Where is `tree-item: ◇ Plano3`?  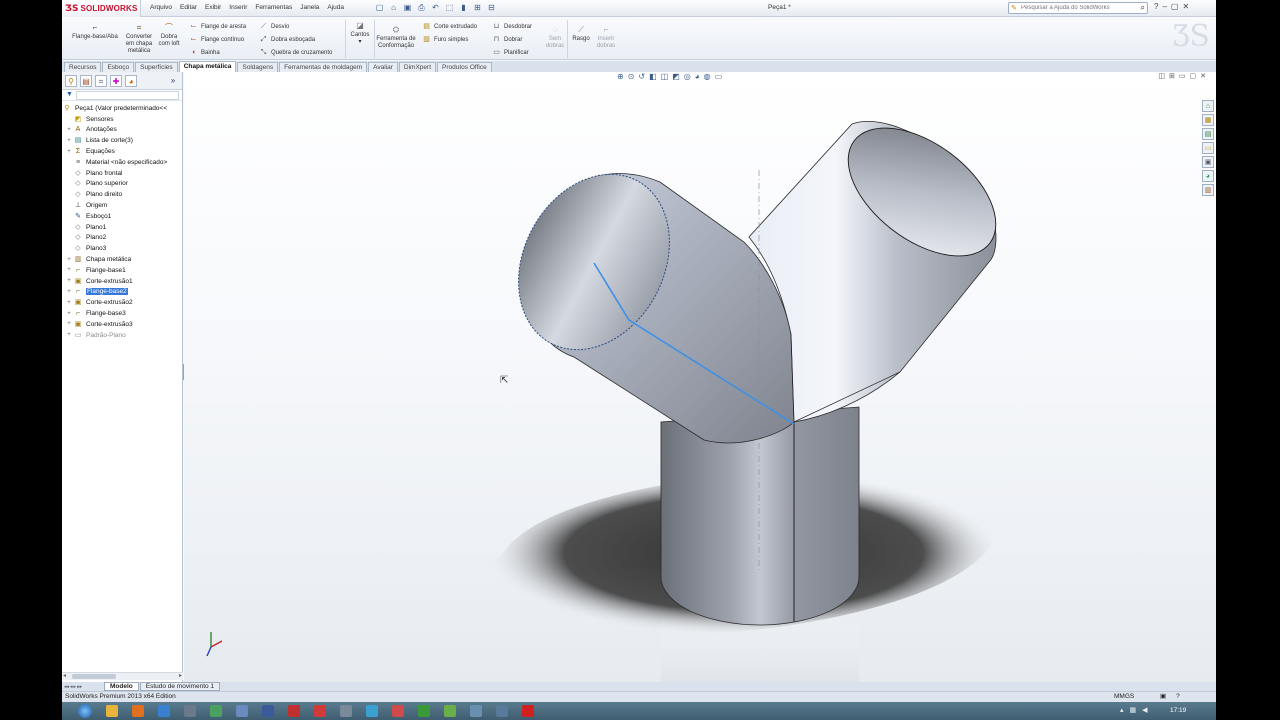
tree-item: ◇ Plano3 is located at coordinates (122, 248).